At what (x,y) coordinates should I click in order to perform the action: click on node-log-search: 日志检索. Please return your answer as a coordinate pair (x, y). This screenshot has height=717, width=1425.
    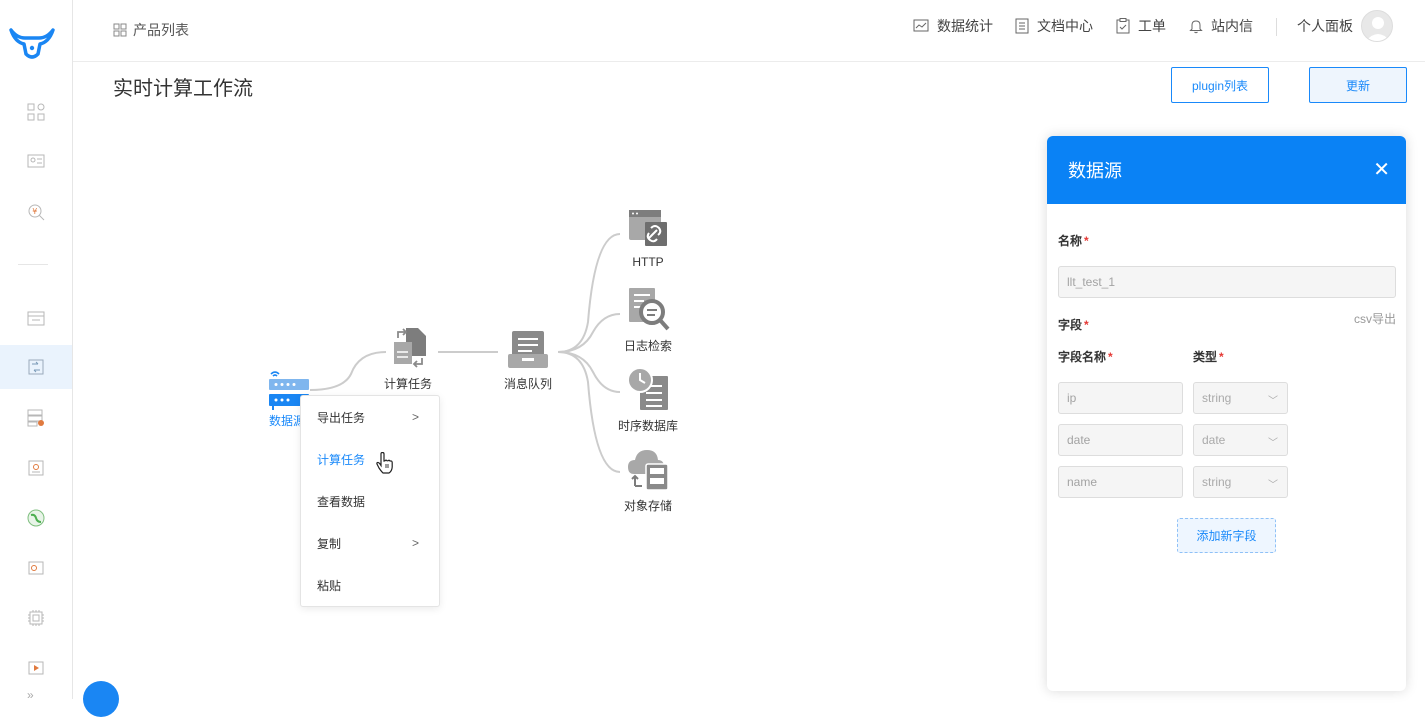
    Looking at the image, I should click on (648, 320).